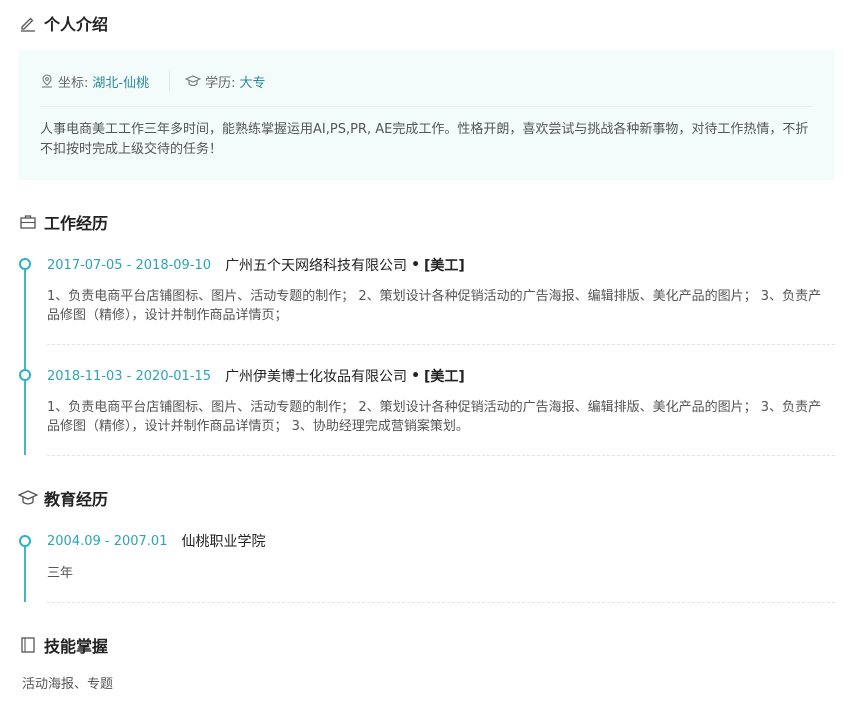 This screenshot has width=862, height=702. I want to click on intro-section-title: 个人介绍, so click(63, 23).